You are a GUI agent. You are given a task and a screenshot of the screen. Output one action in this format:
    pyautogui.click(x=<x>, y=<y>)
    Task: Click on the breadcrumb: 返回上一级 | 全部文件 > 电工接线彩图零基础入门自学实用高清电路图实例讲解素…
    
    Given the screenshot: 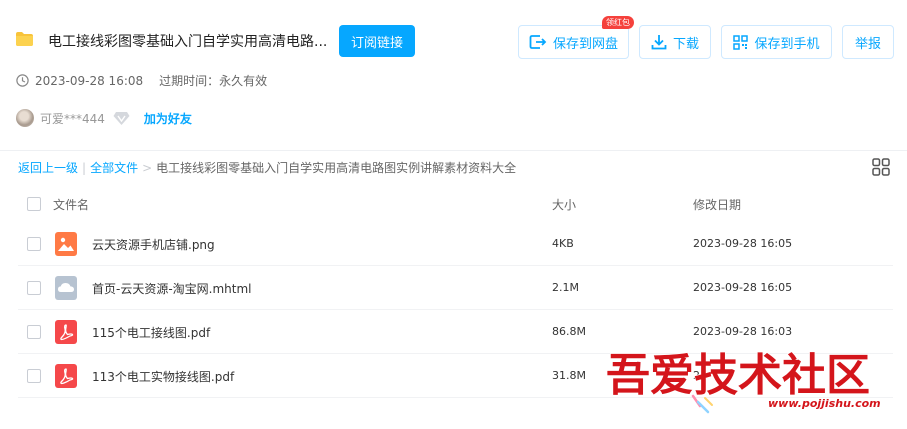 What is the action you would take?
    pyautogui.click(x=267, y=167)
    